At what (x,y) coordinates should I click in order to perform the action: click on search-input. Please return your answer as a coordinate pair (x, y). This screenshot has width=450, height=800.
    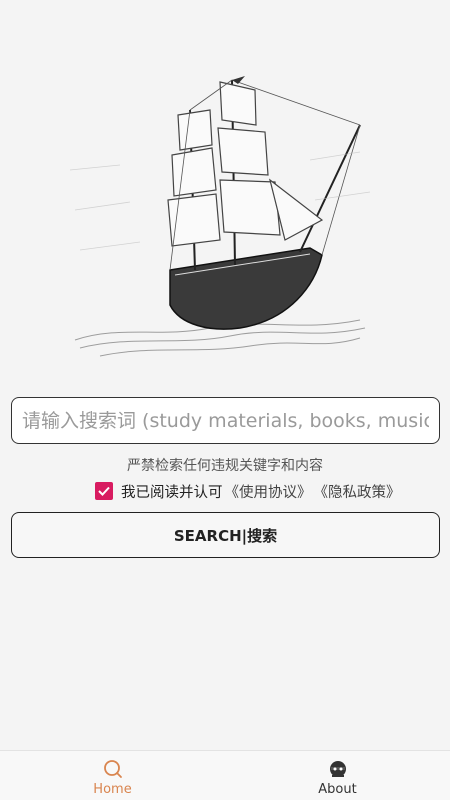
    Looking at the image, I should click on (225, 420).